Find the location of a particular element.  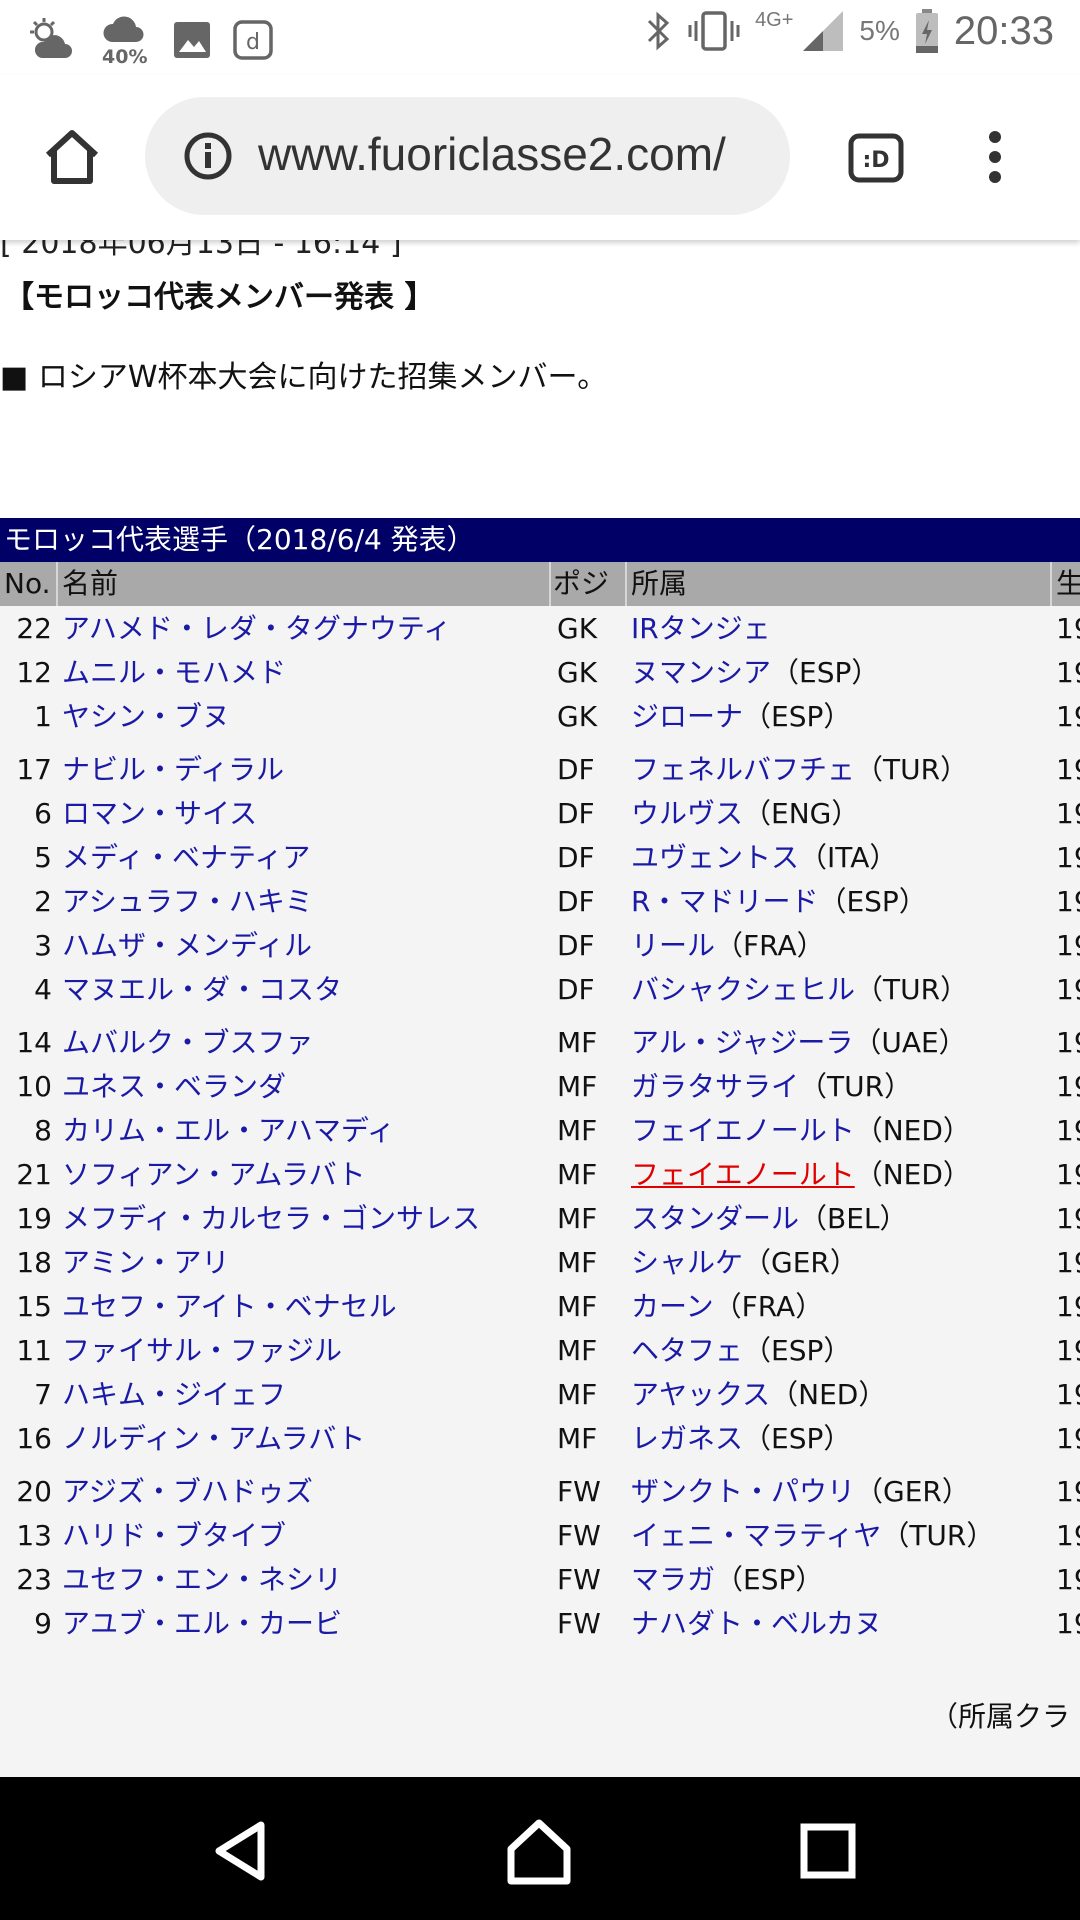

player-name-link: ユセフ・エン・ネシリ is located at coordinates (202, 1580).